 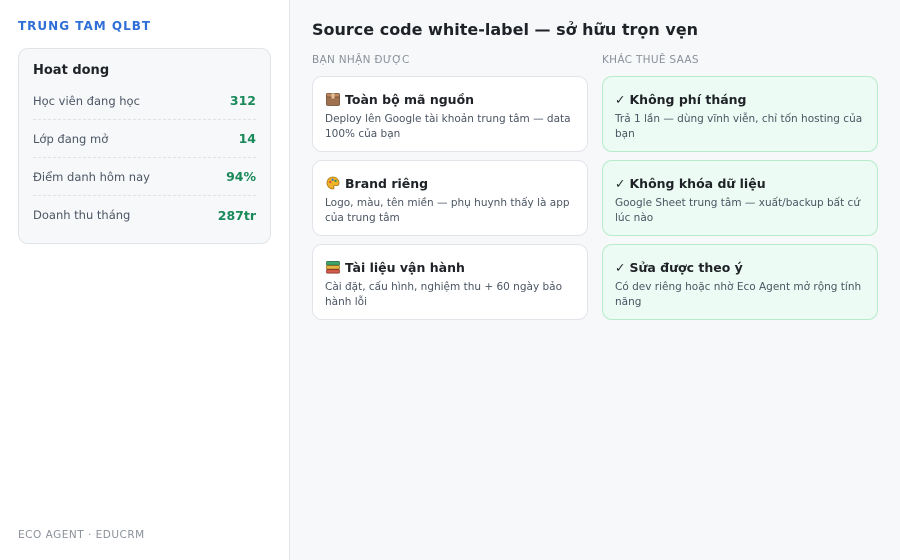 I want to click on feature-card-title: Toàn bộ mã nguồn, so click(x=410, y=99).